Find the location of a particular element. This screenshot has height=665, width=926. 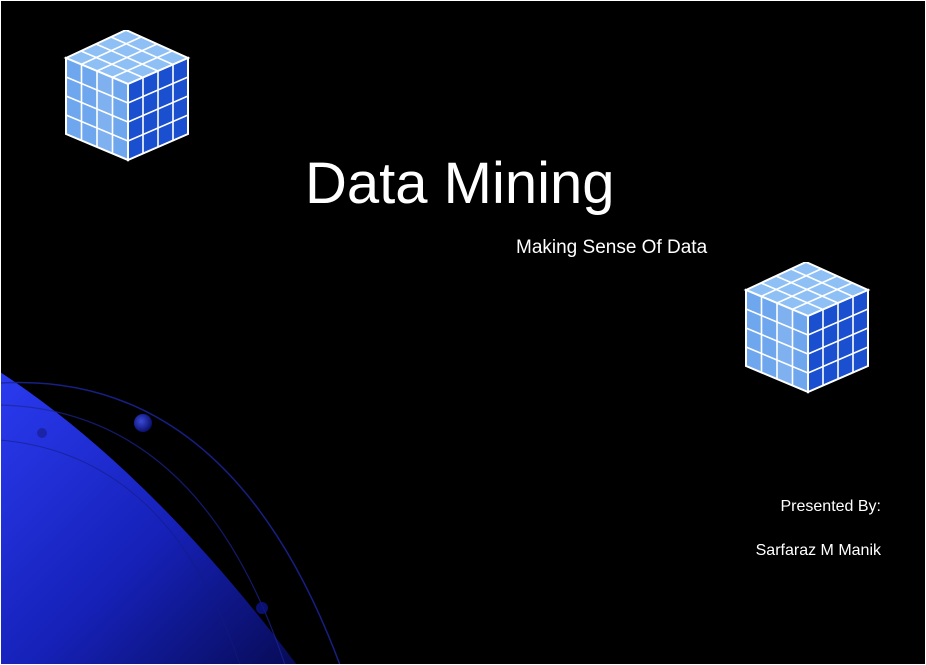

presenter-name: Sarfaraz M Manik is located at coordinates (818, 550).